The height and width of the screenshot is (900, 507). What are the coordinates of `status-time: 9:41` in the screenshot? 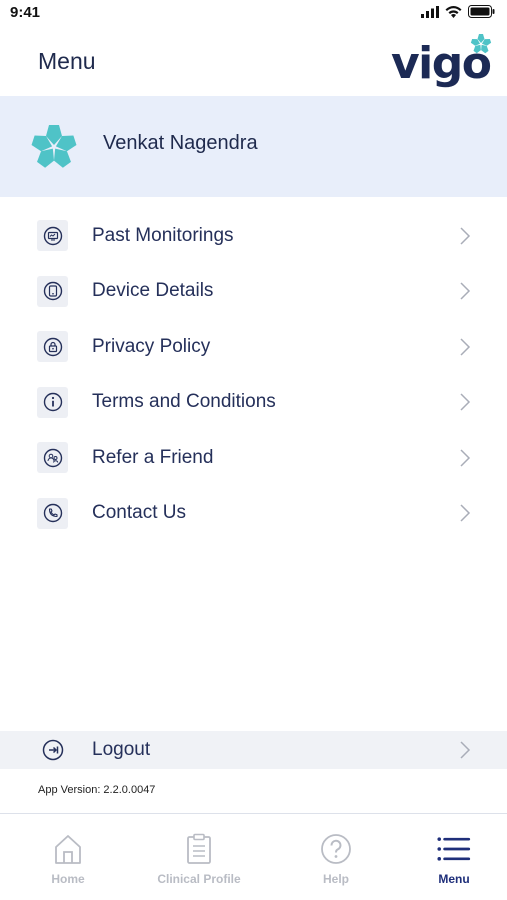 It's located at (25, 12).